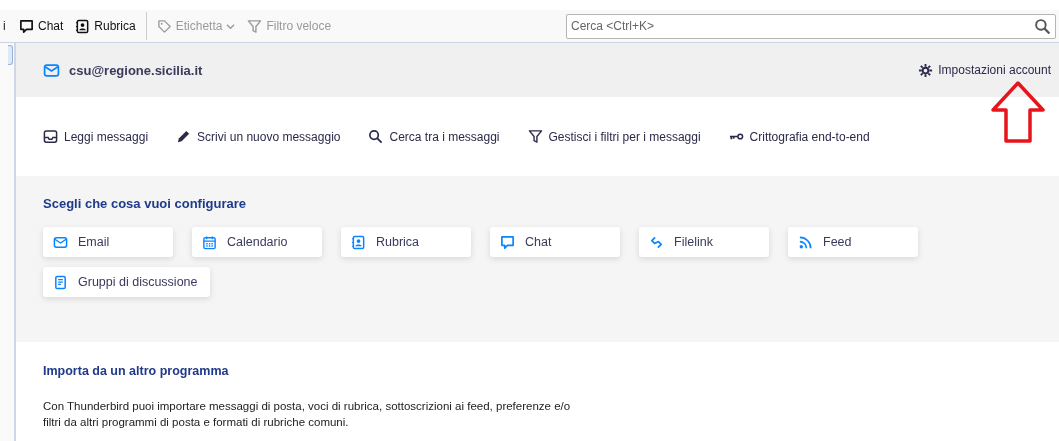  What do you see at coordinates (555, 242) in the screenshot?
I see `setup-tile: Chat` at bounding box center [555, 242].